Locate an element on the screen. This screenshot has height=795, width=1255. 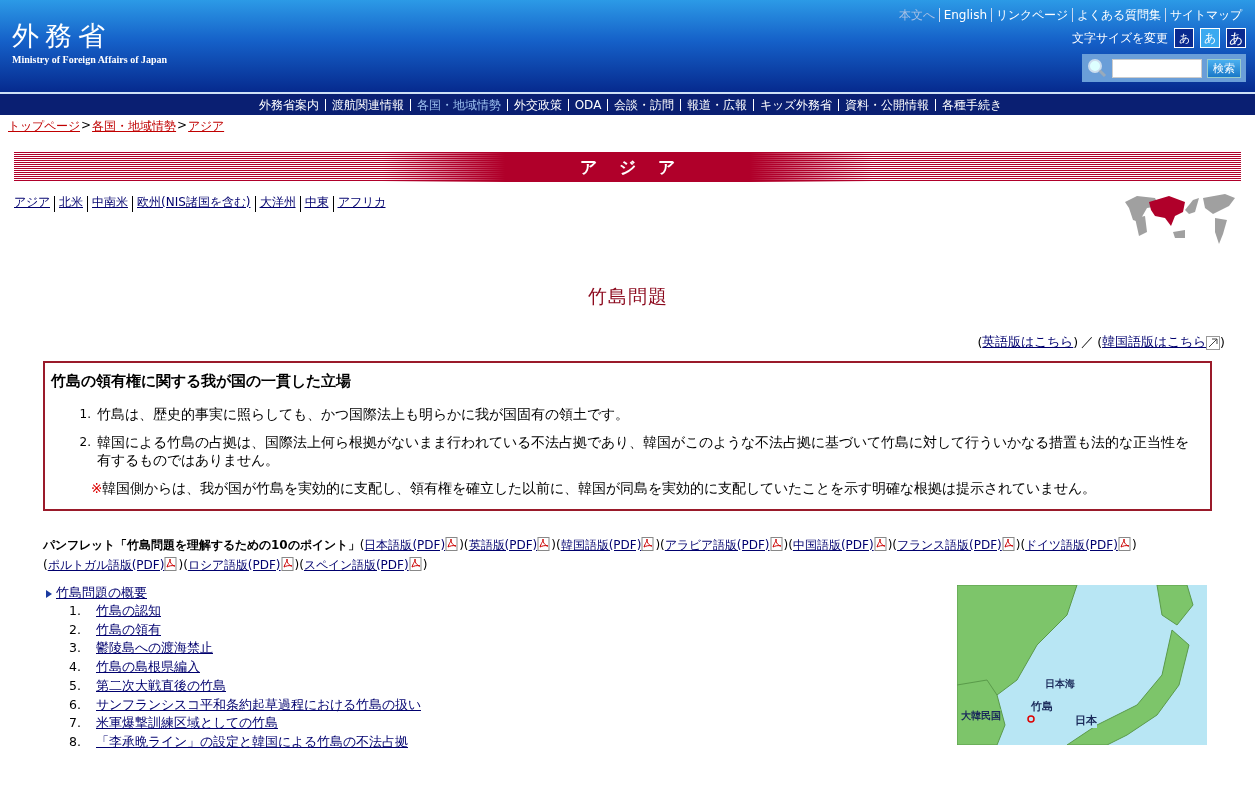
list-number: 6. is located at coordinates (75, 704).